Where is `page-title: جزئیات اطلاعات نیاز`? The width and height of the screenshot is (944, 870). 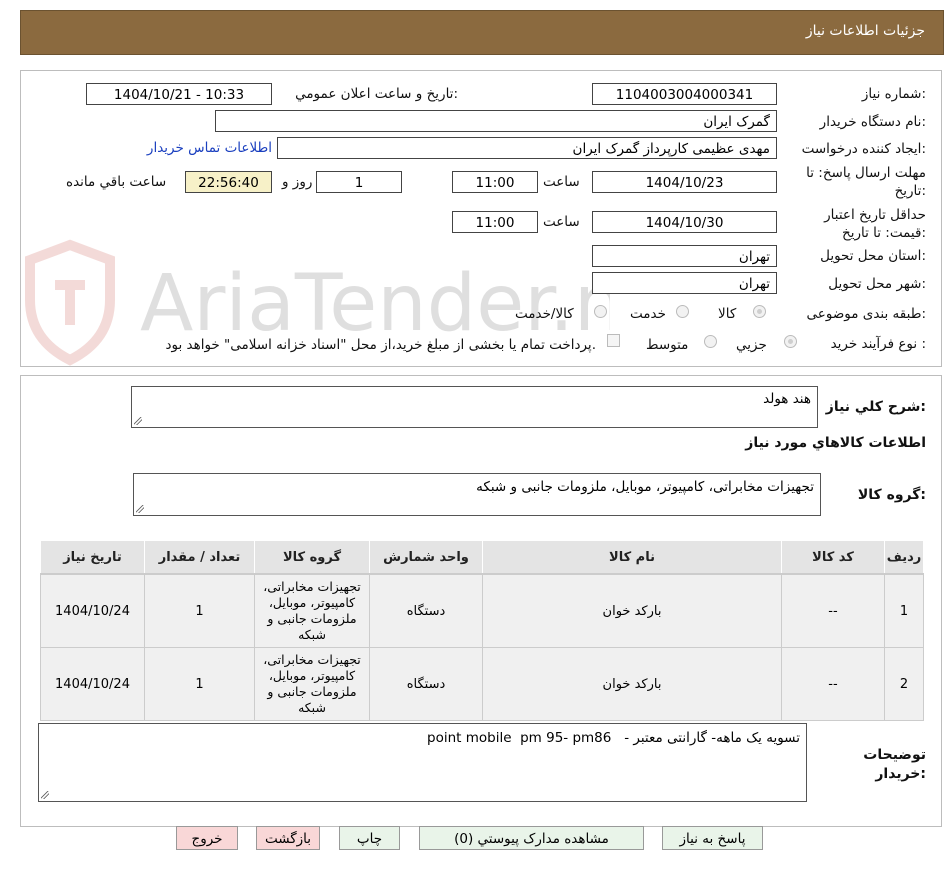 page-title: جزئیات اطلاعات نیاز is located at coordinates (865, 31).